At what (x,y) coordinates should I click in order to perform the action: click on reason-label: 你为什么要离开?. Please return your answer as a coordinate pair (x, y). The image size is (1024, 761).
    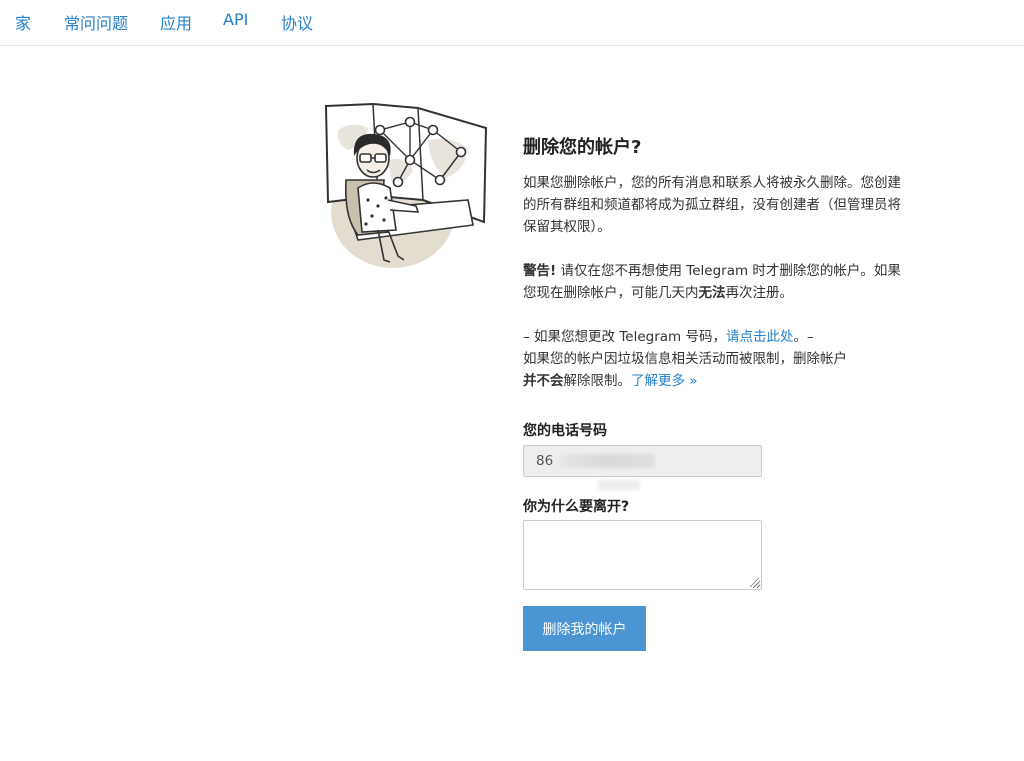
    Looking at the image, I should click on (576, 507).